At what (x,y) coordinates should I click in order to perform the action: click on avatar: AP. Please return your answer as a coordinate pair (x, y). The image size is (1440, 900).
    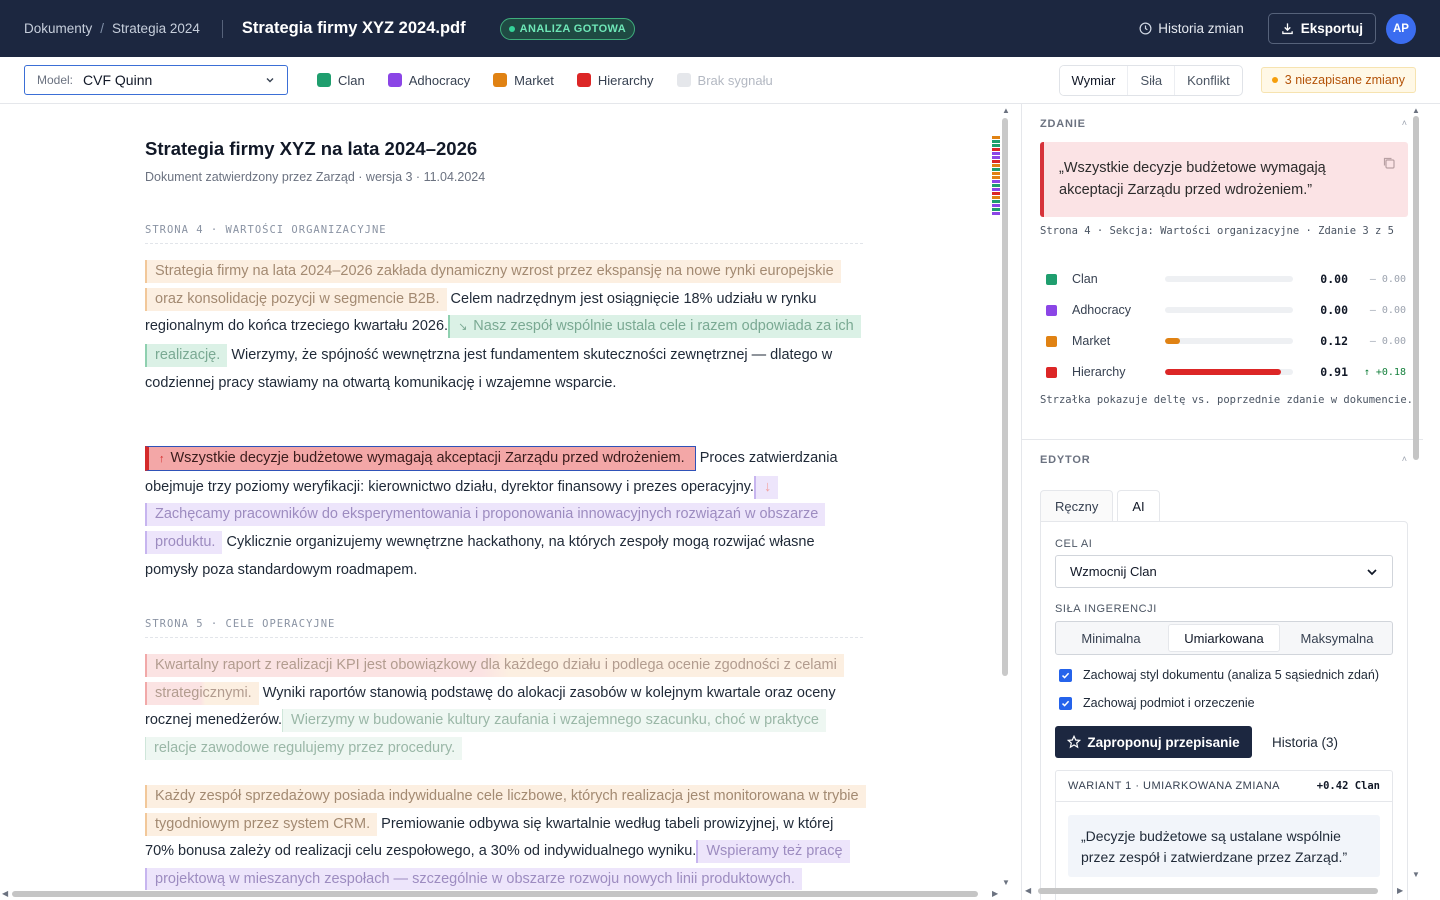
    Looking at the image, I should click on (1401, 28).